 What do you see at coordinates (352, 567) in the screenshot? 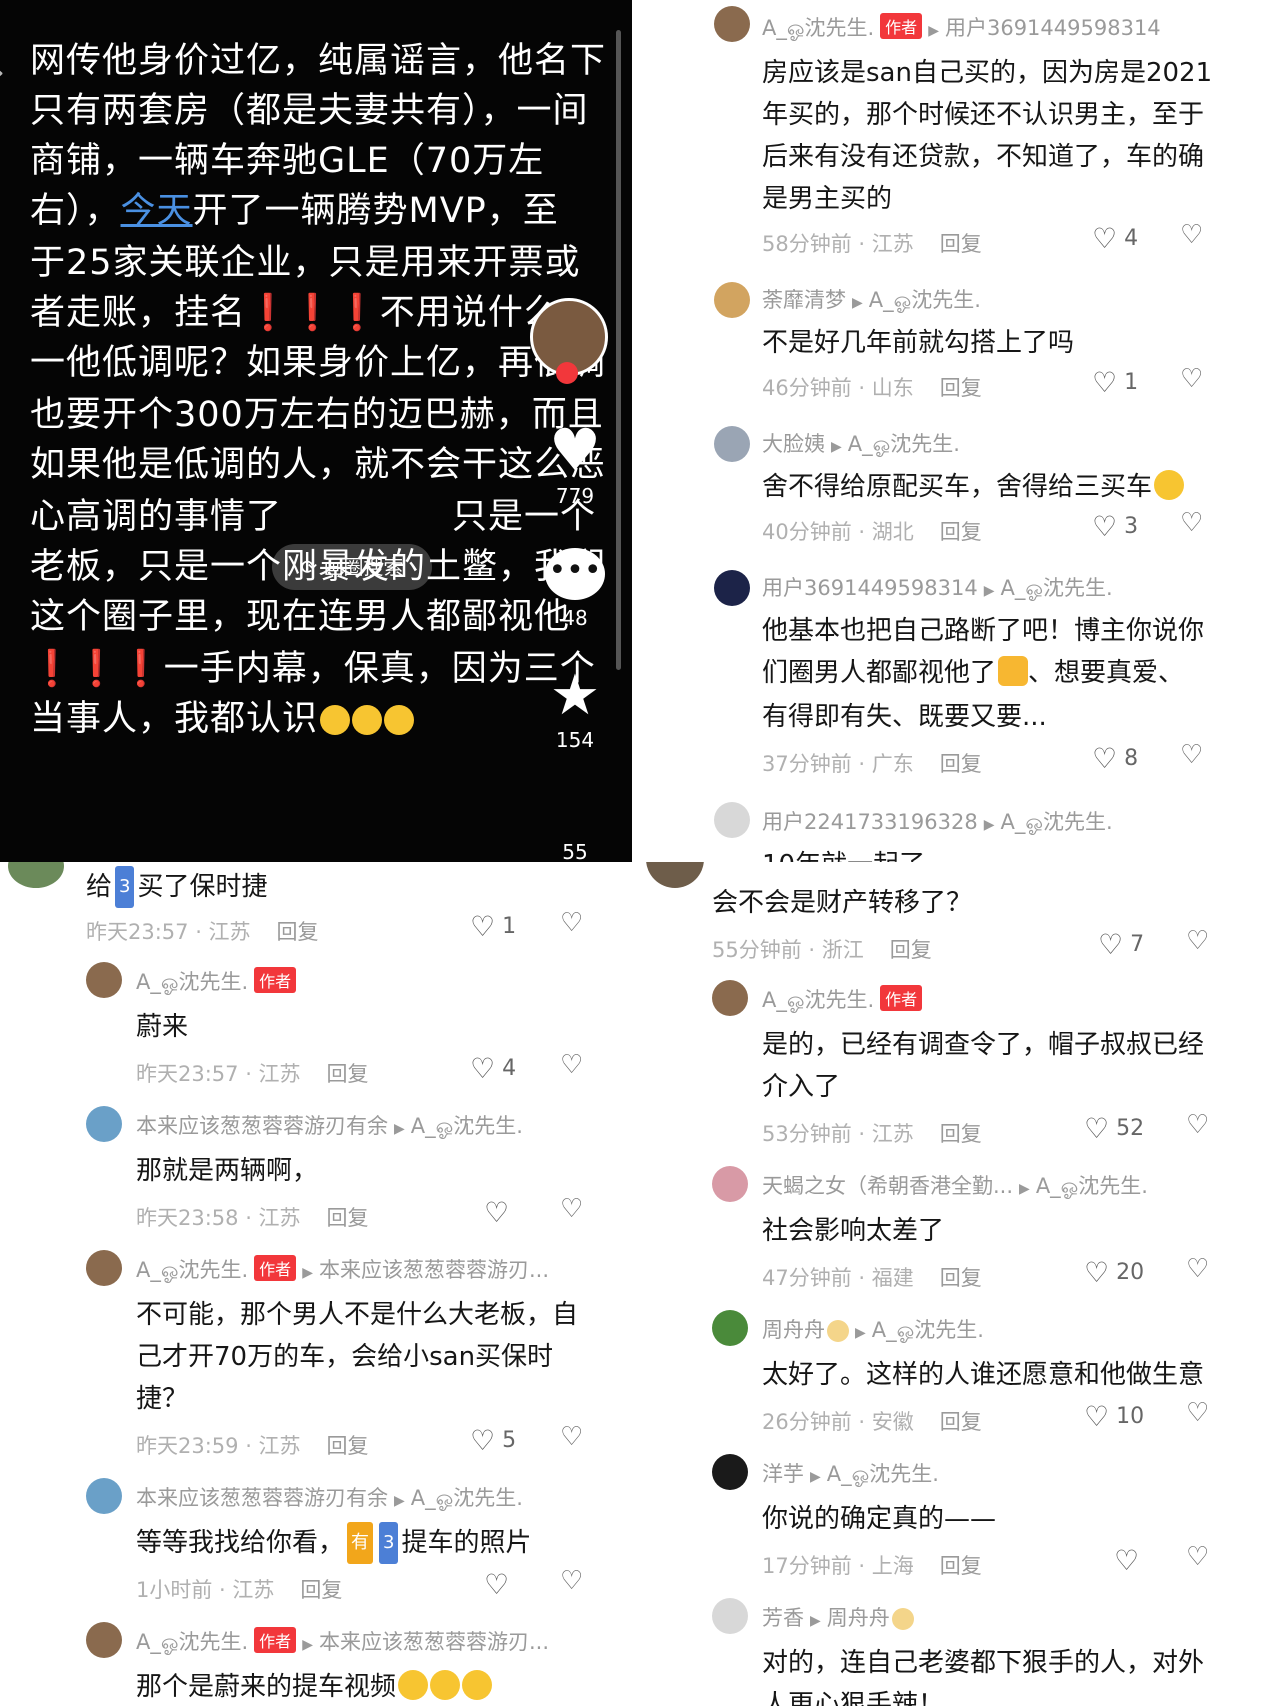
I see `circle-search-chip: ⟳ 画圈搜索` at bounding box center [352, 567].